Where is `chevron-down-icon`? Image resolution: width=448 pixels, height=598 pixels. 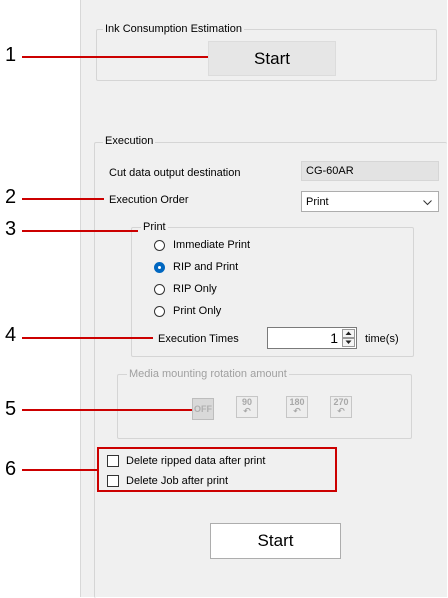
chevron-down-icon is located at coordinates (427, 203).